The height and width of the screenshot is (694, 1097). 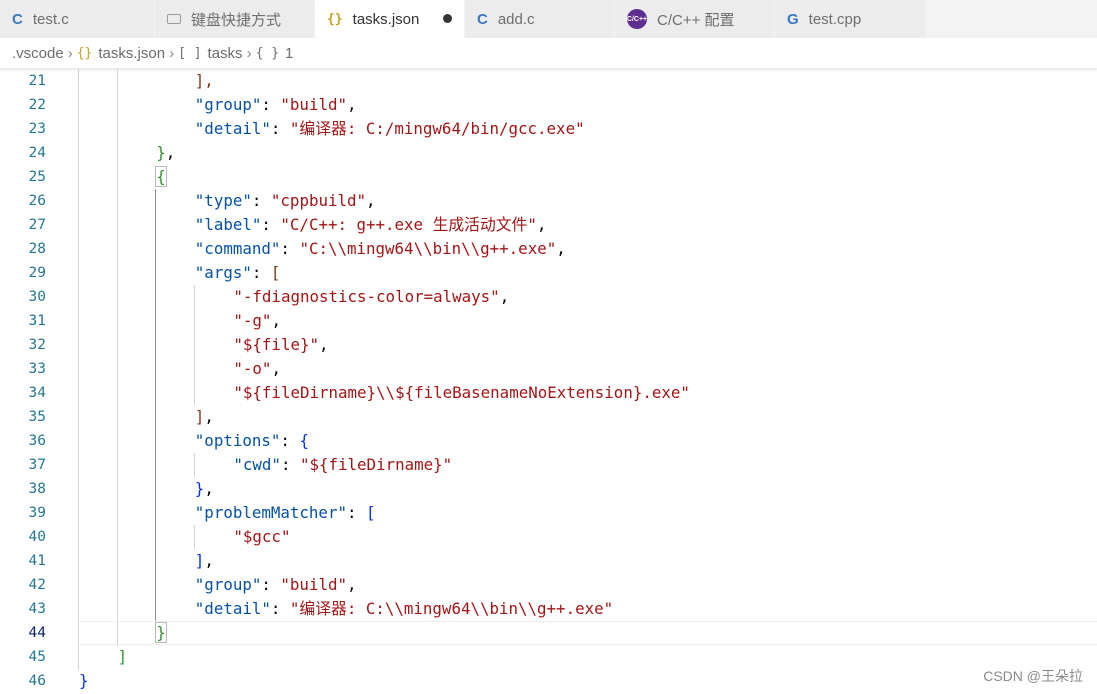 What do you see at coordinates (548, 177) in the screenshot?
I see `code-line: 25 {` at bounding box center [548, 177].